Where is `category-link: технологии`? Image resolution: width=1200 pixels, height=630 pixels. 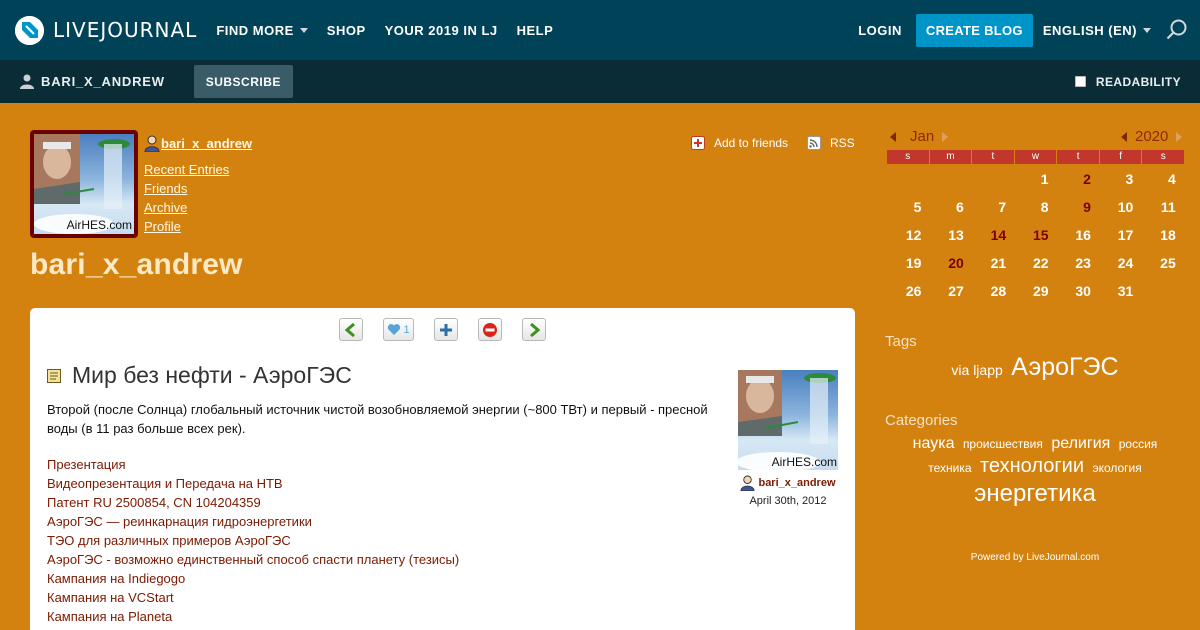
category-link: технологии is located at coordinates (1032, 466).